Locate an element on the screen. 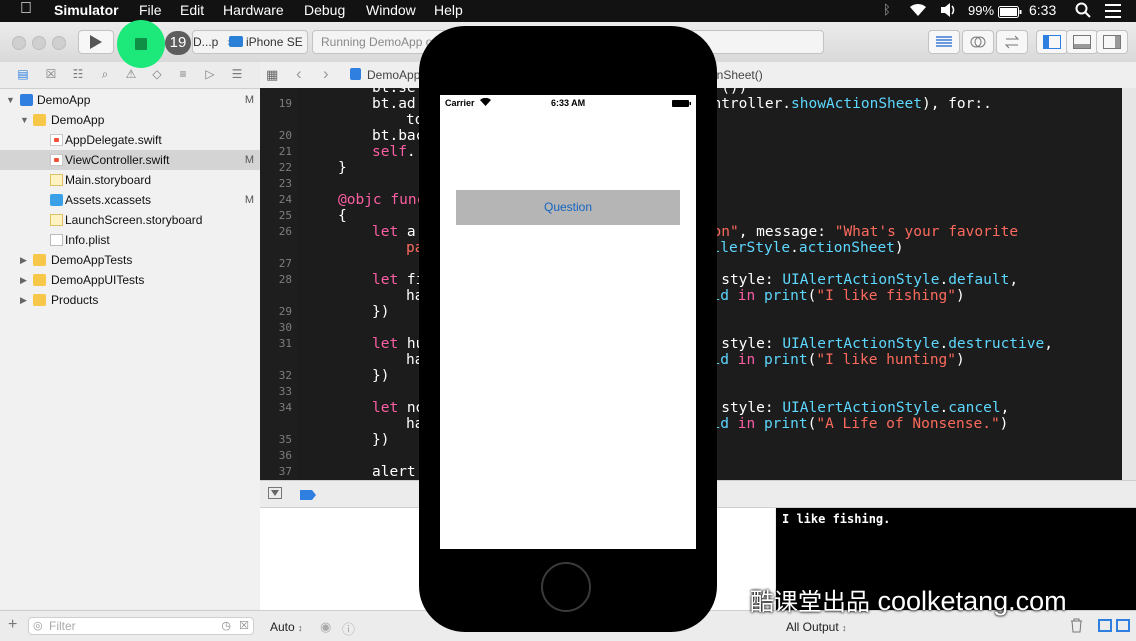 Image resolution: width=1136 pixels, height=641 pixels. standard-editor-button is located at coordinates (944, 42).